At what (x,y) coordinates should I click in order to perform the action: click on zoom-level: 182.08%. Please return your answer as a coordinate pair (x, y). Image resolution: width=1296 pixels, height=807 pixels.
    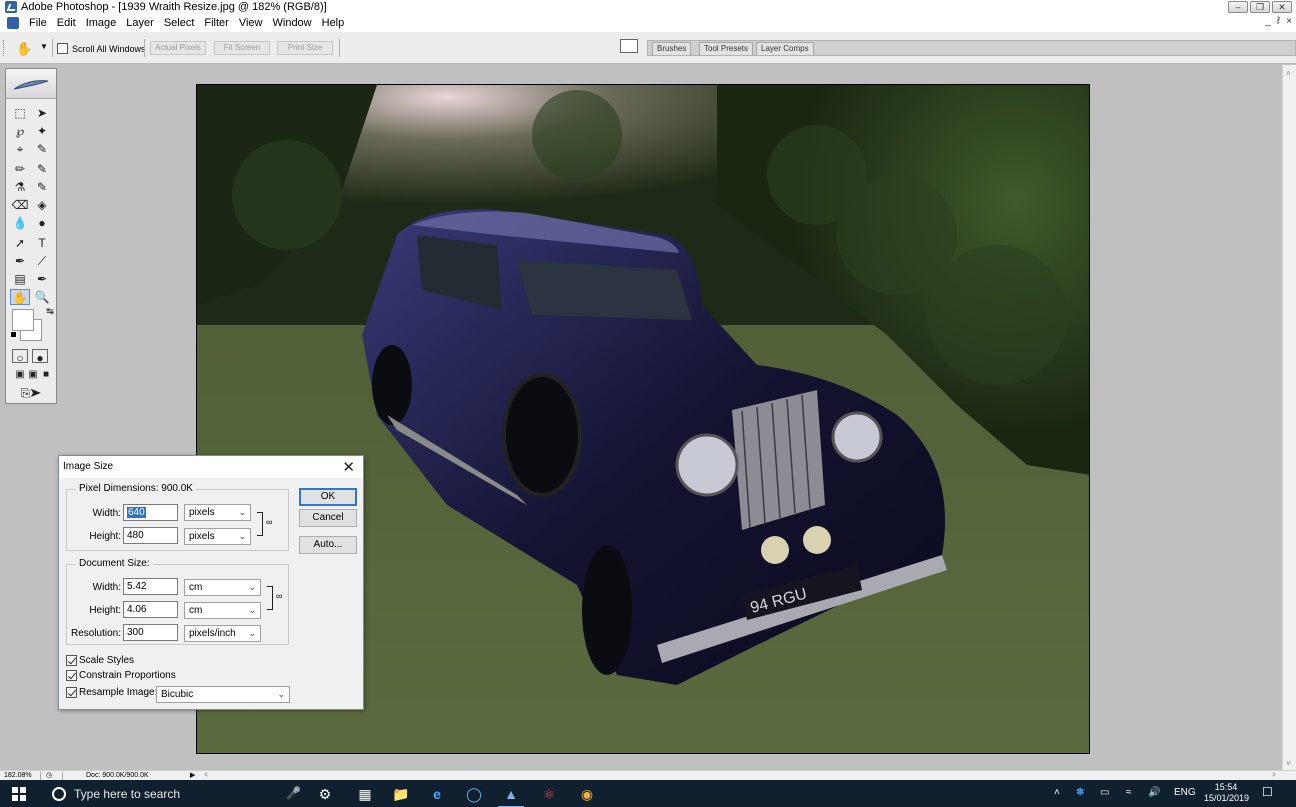
    Looking at the image, I should click on (18, 775).